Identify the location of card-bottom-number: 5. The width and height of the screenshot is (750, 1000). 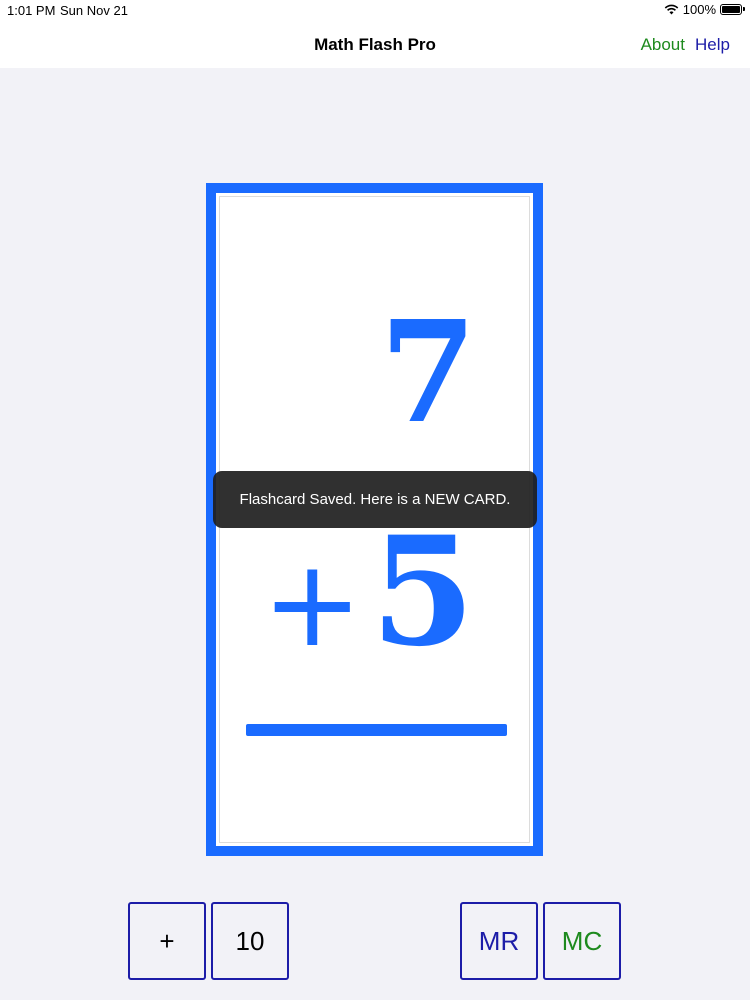
(422, 592).